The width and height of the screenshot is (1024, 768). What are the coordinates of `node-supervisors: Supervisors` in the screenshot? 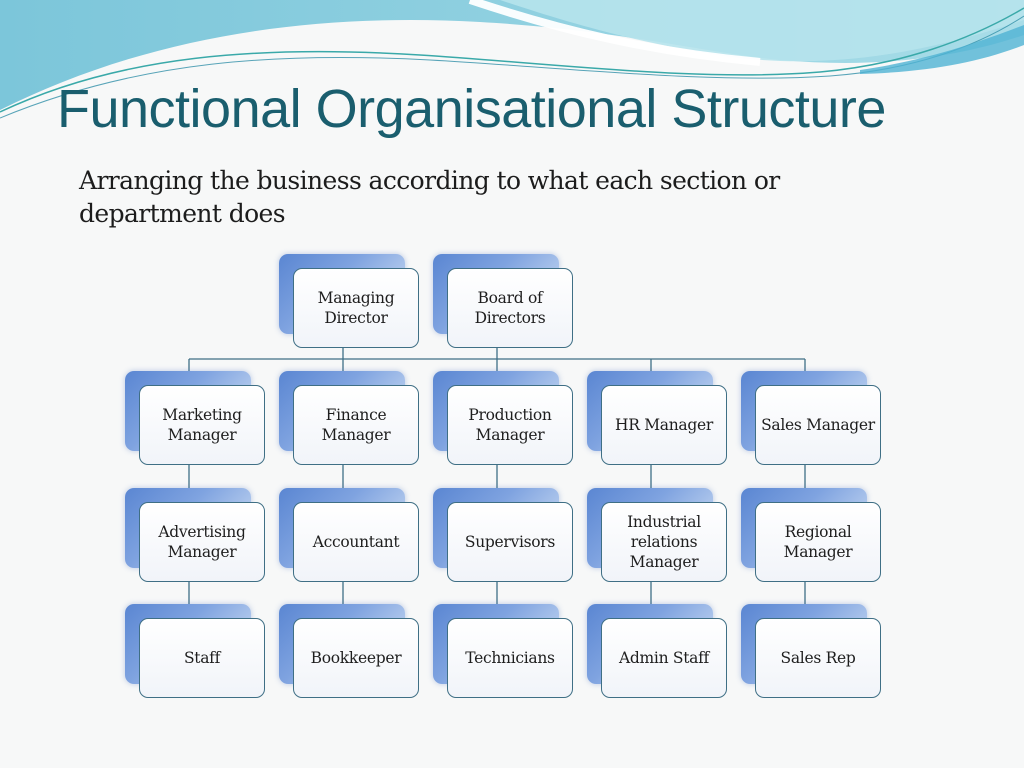 It's located at (503, 535).